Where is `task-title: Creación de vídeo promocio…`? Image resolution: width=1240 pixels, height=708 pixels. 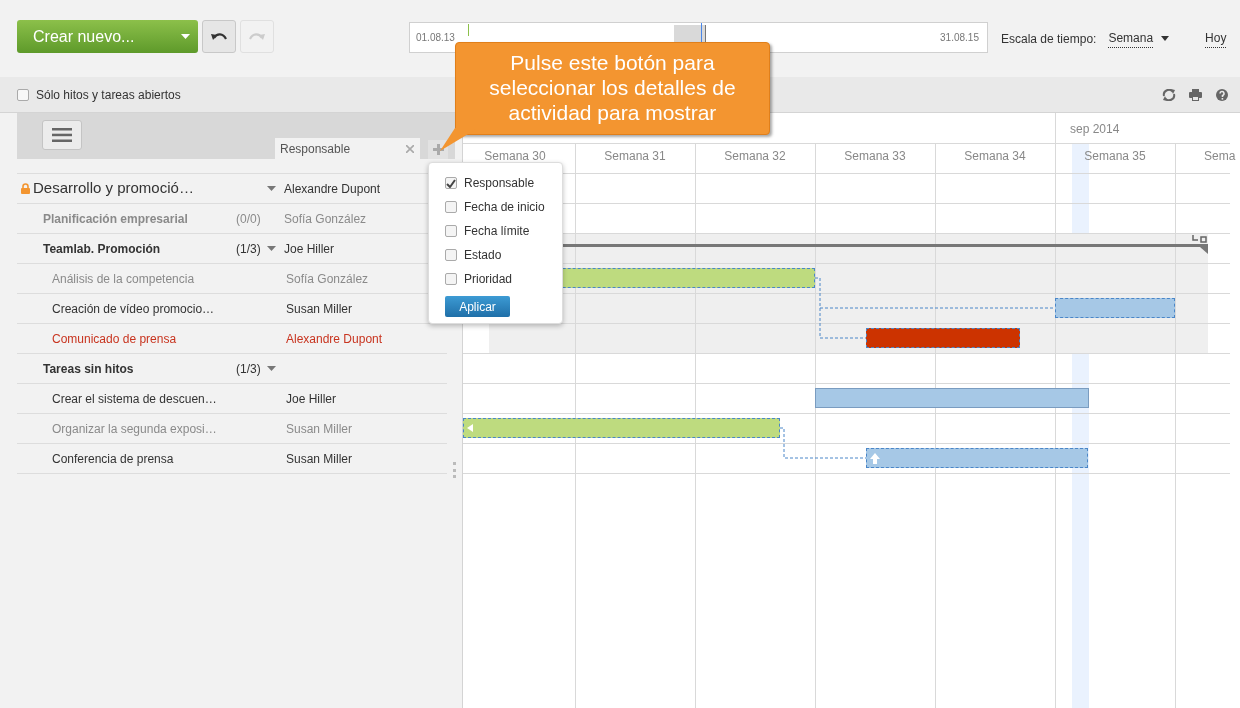
task-title: Creación de vídeo promocio… is located at coordinates (167, 308).